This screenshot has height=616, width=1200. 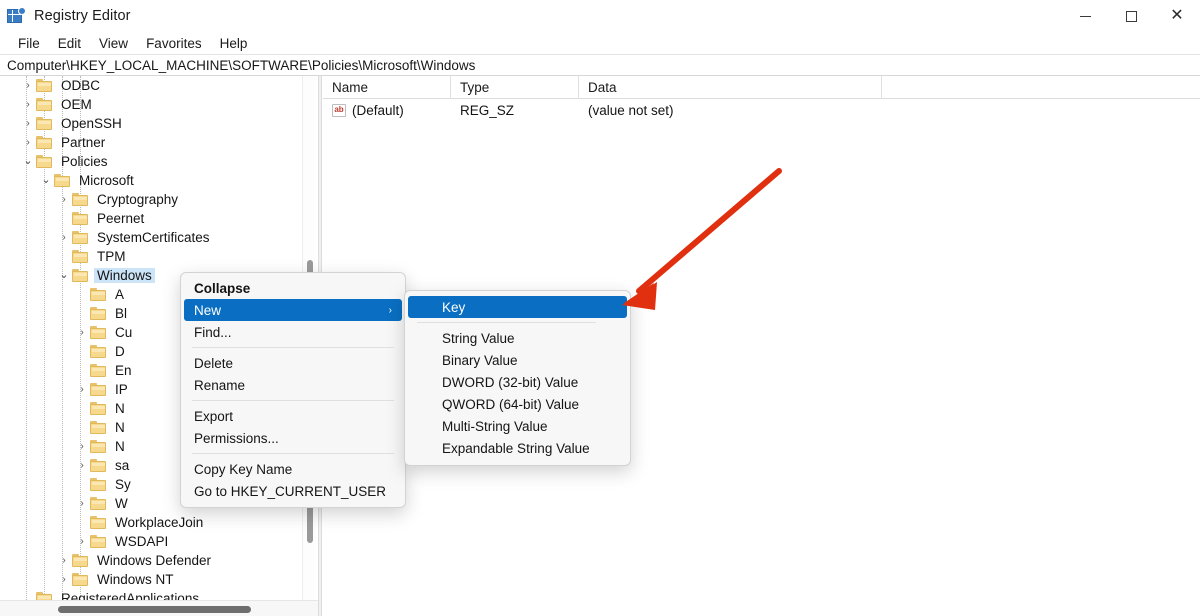 I want to click on tree-item-label: N, so click(x=120, y=427).